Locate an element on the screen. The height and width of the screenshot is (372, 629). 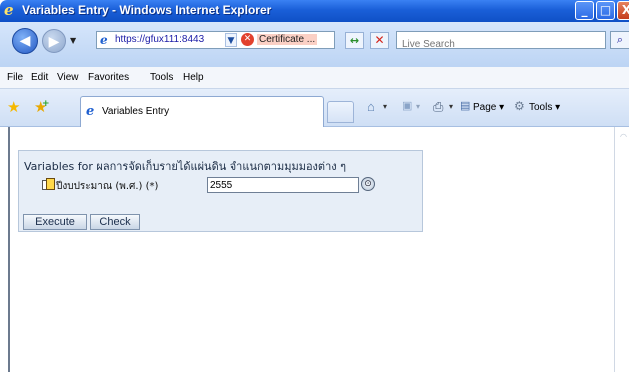
menu-view: View is located at coordinates (68, 77).